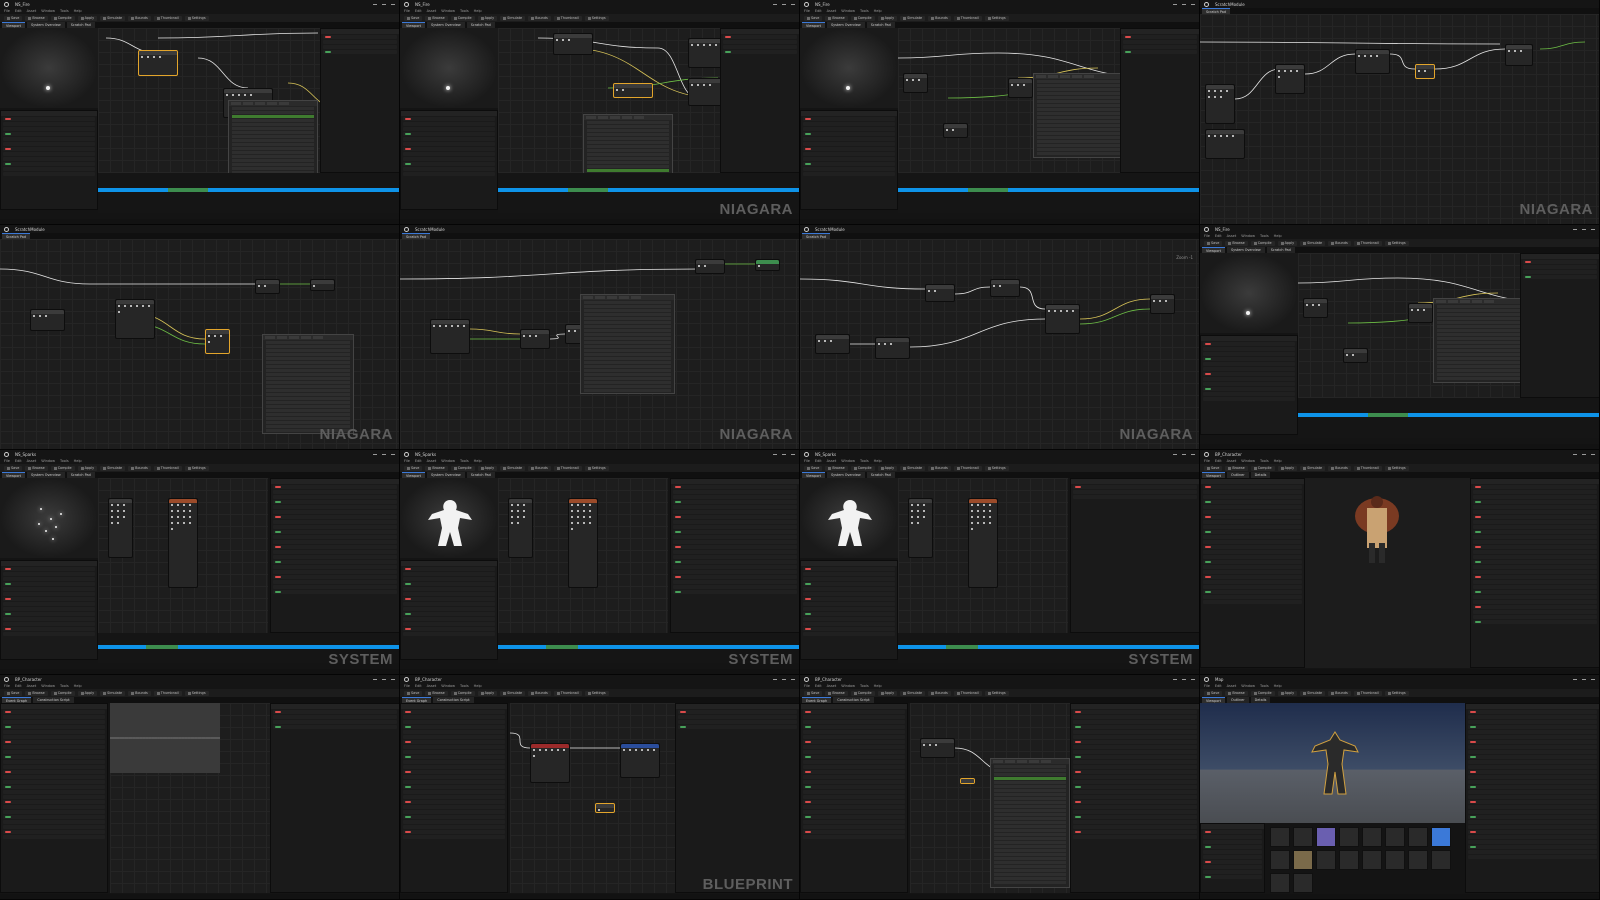 This screenshot has width=1600, height=900. I want to click on toolbar-button: Apply, so click(1287, 693).